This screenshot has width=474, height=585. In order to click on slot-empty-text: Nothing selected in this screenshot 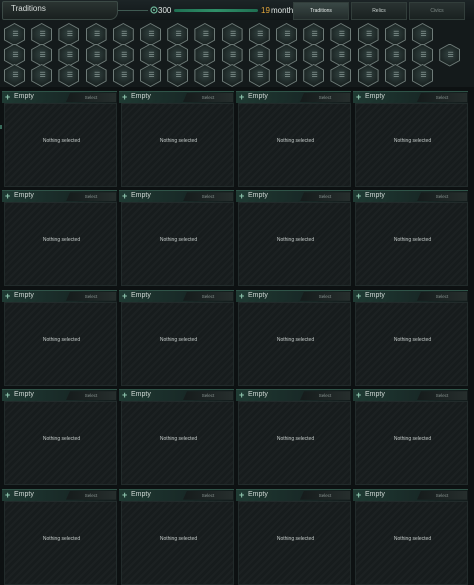, I will do `click(178, 339)`.